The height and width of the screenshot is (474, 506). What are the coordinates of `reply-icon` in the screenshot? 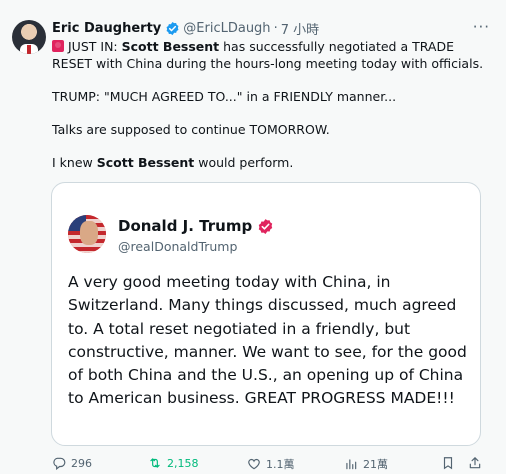 It's located at (59, 463).